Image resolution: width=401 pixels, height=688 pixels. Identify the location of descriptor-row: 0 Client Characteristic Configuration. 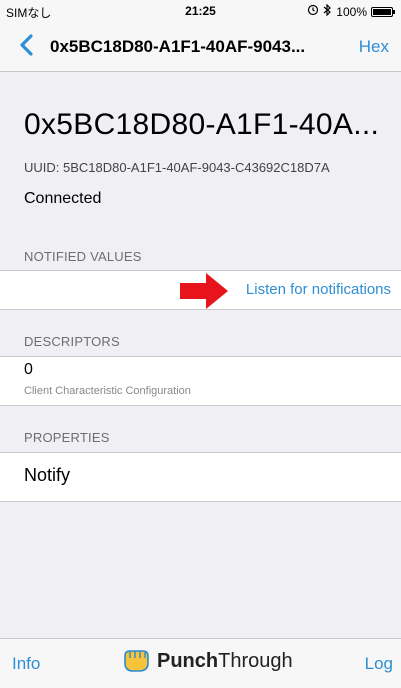
(200, 381).